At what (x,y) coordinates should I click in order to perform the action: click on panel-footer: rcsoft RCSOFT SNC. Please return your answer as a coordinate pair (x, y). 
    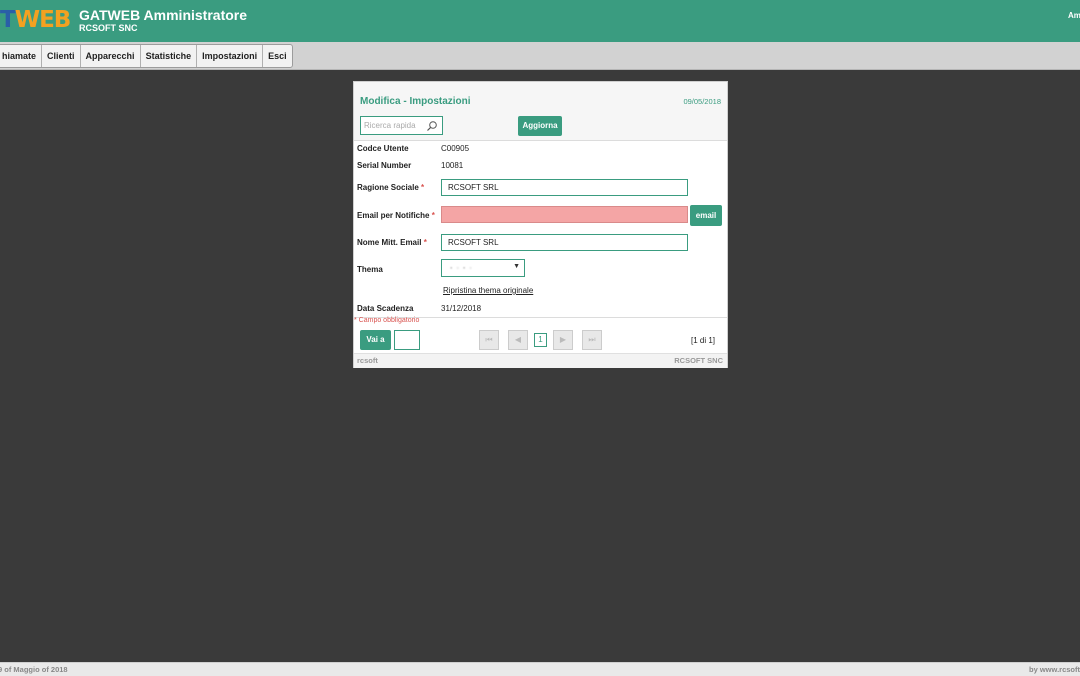
    Looking at the image, I should click on (540, 360).